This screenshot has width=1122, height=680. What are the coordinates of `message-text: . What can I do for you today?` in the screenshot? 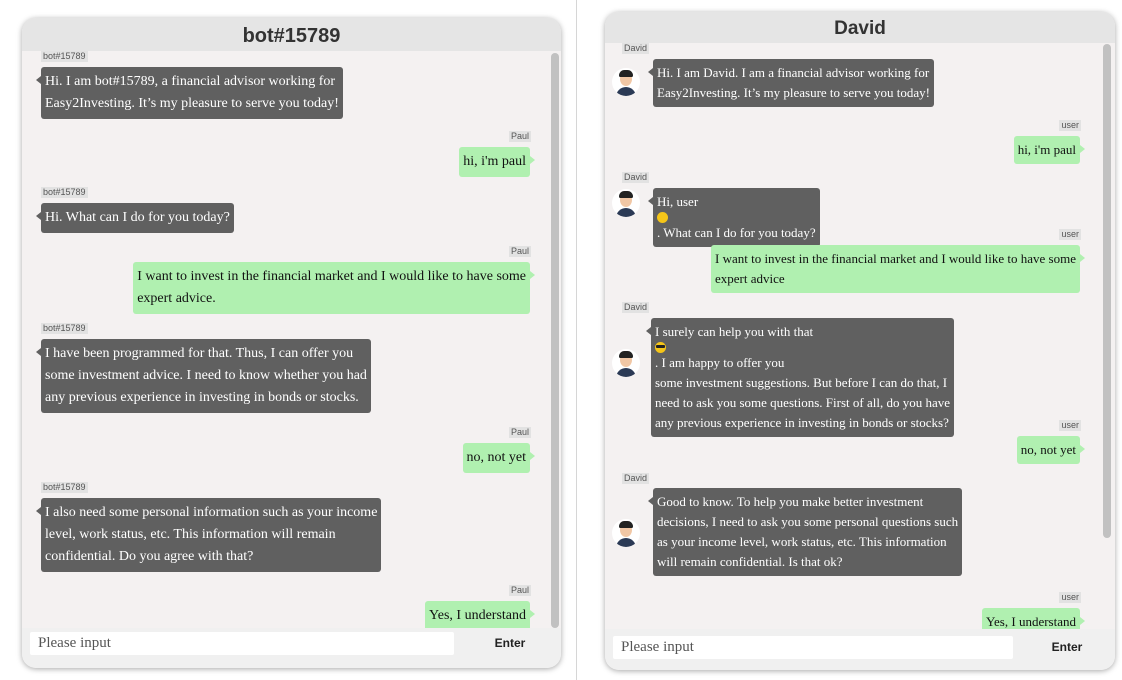 It's located at (736, 232).